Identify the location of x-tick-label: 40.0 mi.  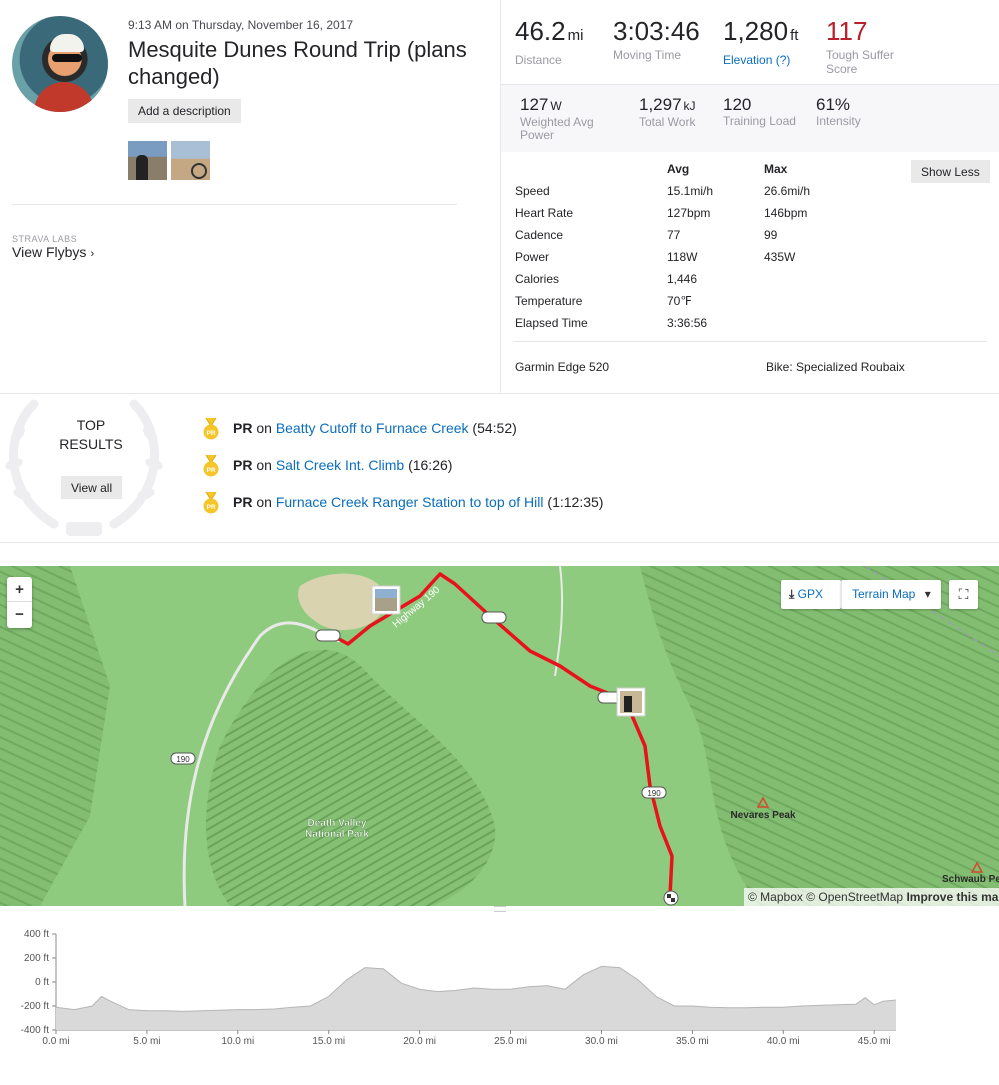
(783, 1041).